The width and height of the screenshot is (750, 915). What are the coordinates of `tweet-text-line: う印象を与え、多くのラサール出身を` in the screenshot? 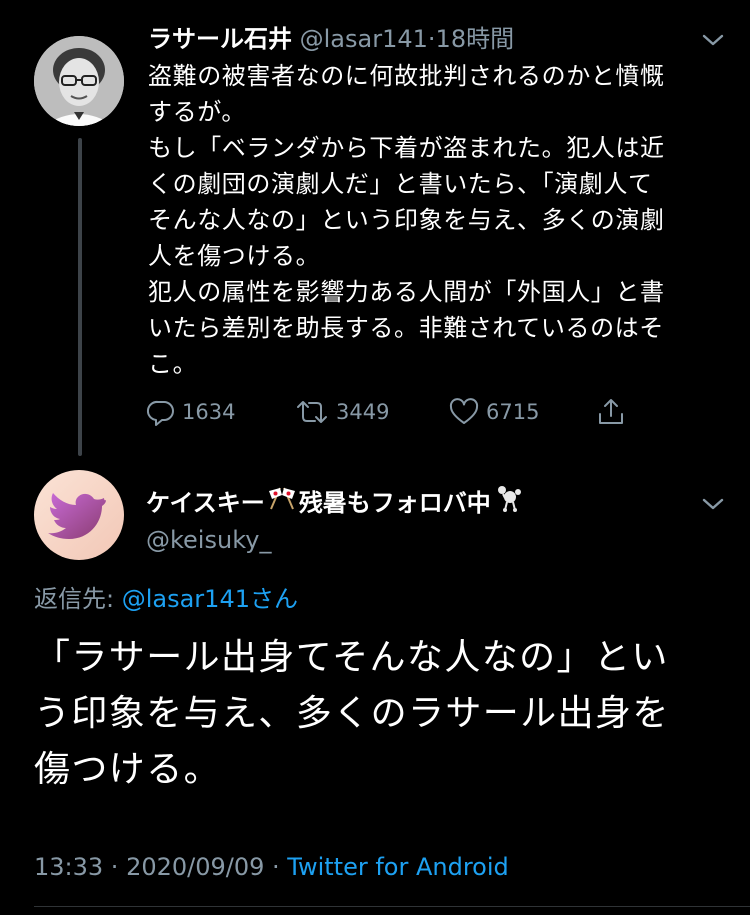 It's located at (352, 713).